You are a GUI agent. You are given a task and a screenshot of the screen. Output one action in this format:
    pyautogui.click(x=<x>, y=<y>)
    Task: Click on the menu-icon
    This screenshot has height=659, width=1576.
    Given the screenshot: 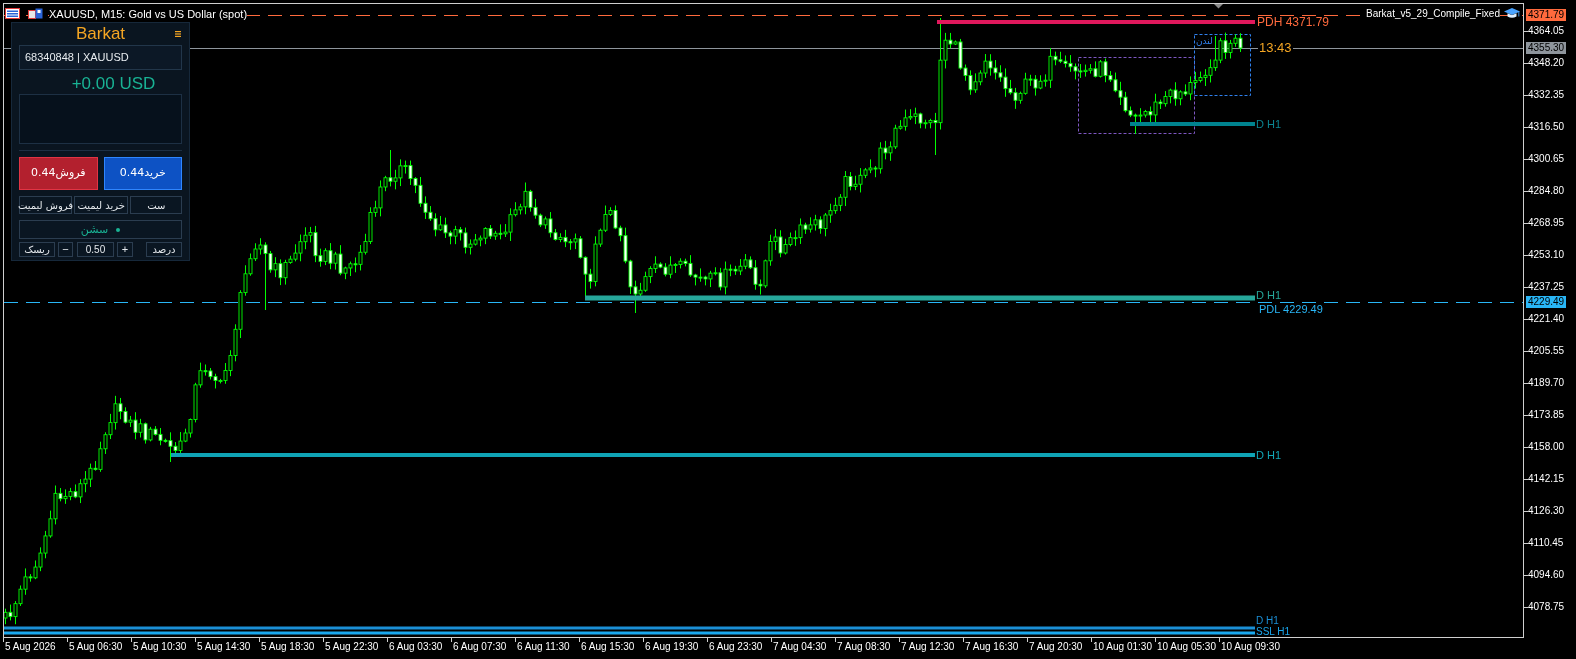 What is the action you would take?
    pyautogui.click(x=178, y=34)
    